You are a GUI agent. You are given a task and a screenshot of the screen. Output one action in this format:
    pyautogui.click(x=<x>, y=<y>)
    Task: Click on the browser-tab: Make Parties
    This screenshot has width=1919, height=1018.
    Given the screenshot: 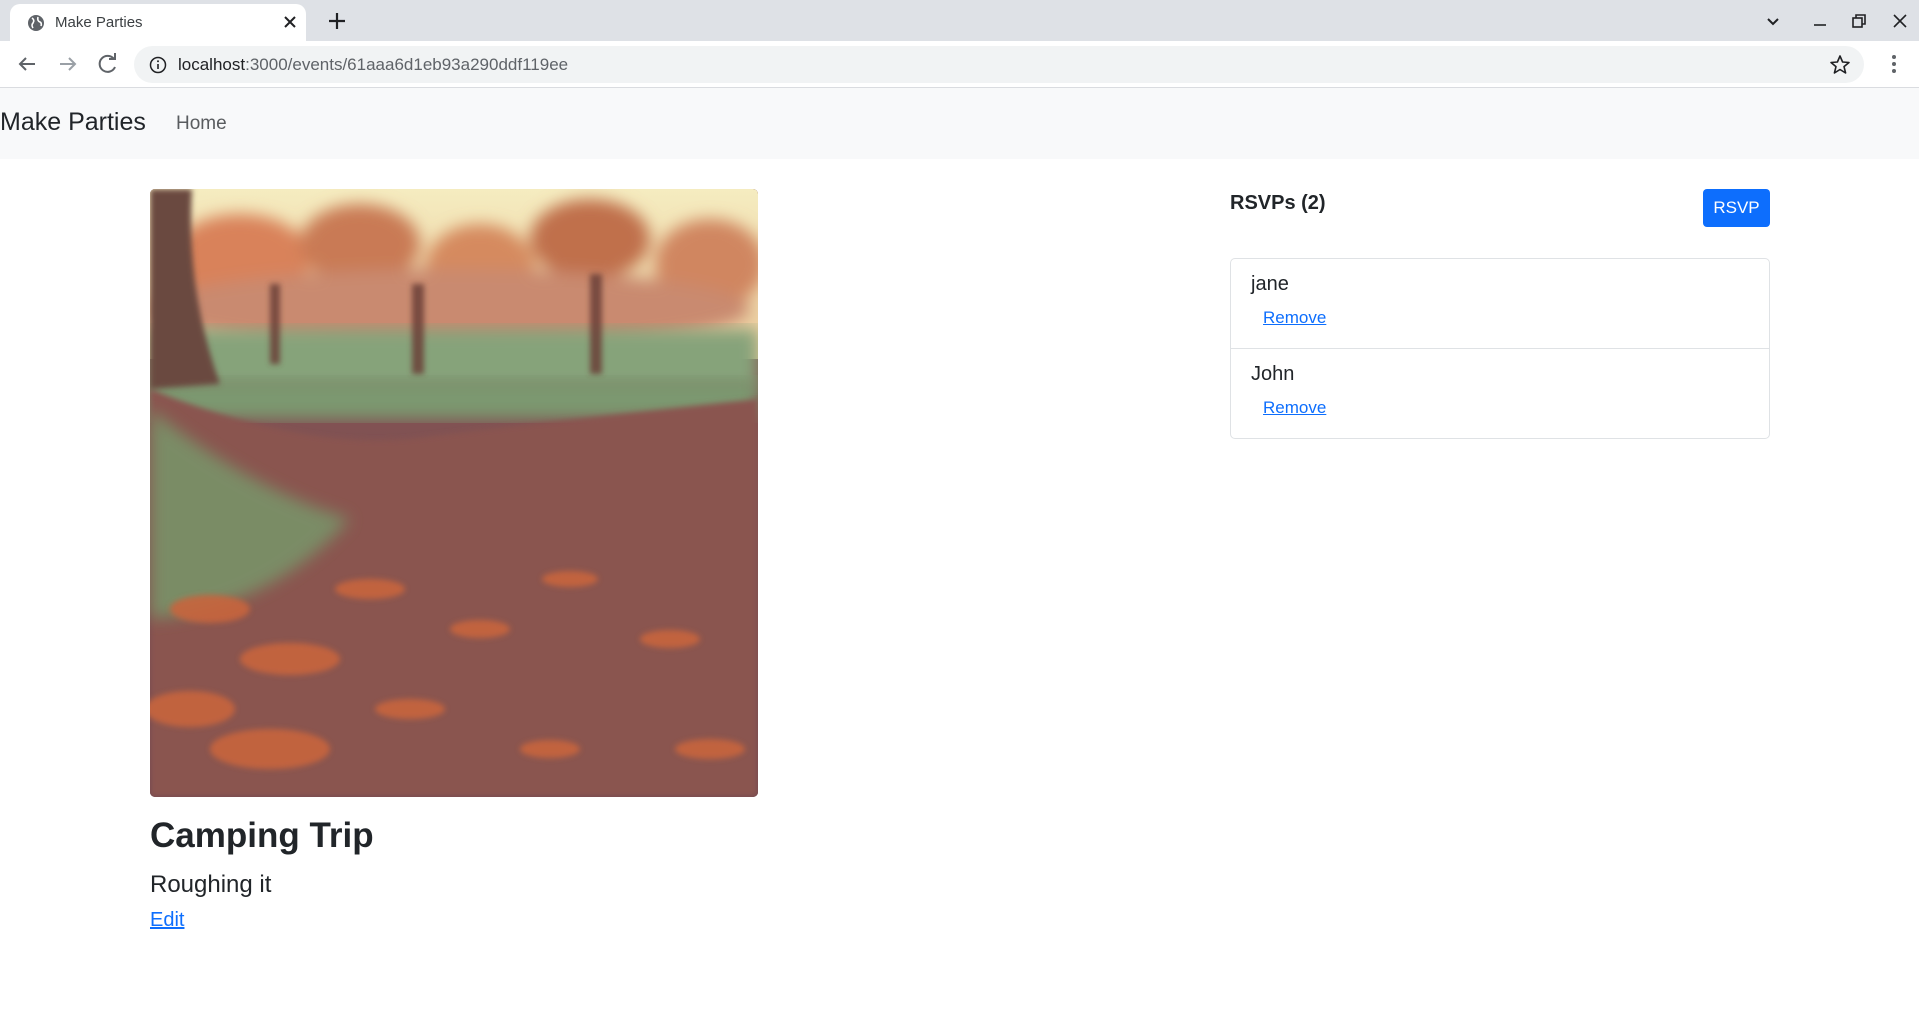 What is the action you would take?
    pyautogui.click(x=158, y=22)
    